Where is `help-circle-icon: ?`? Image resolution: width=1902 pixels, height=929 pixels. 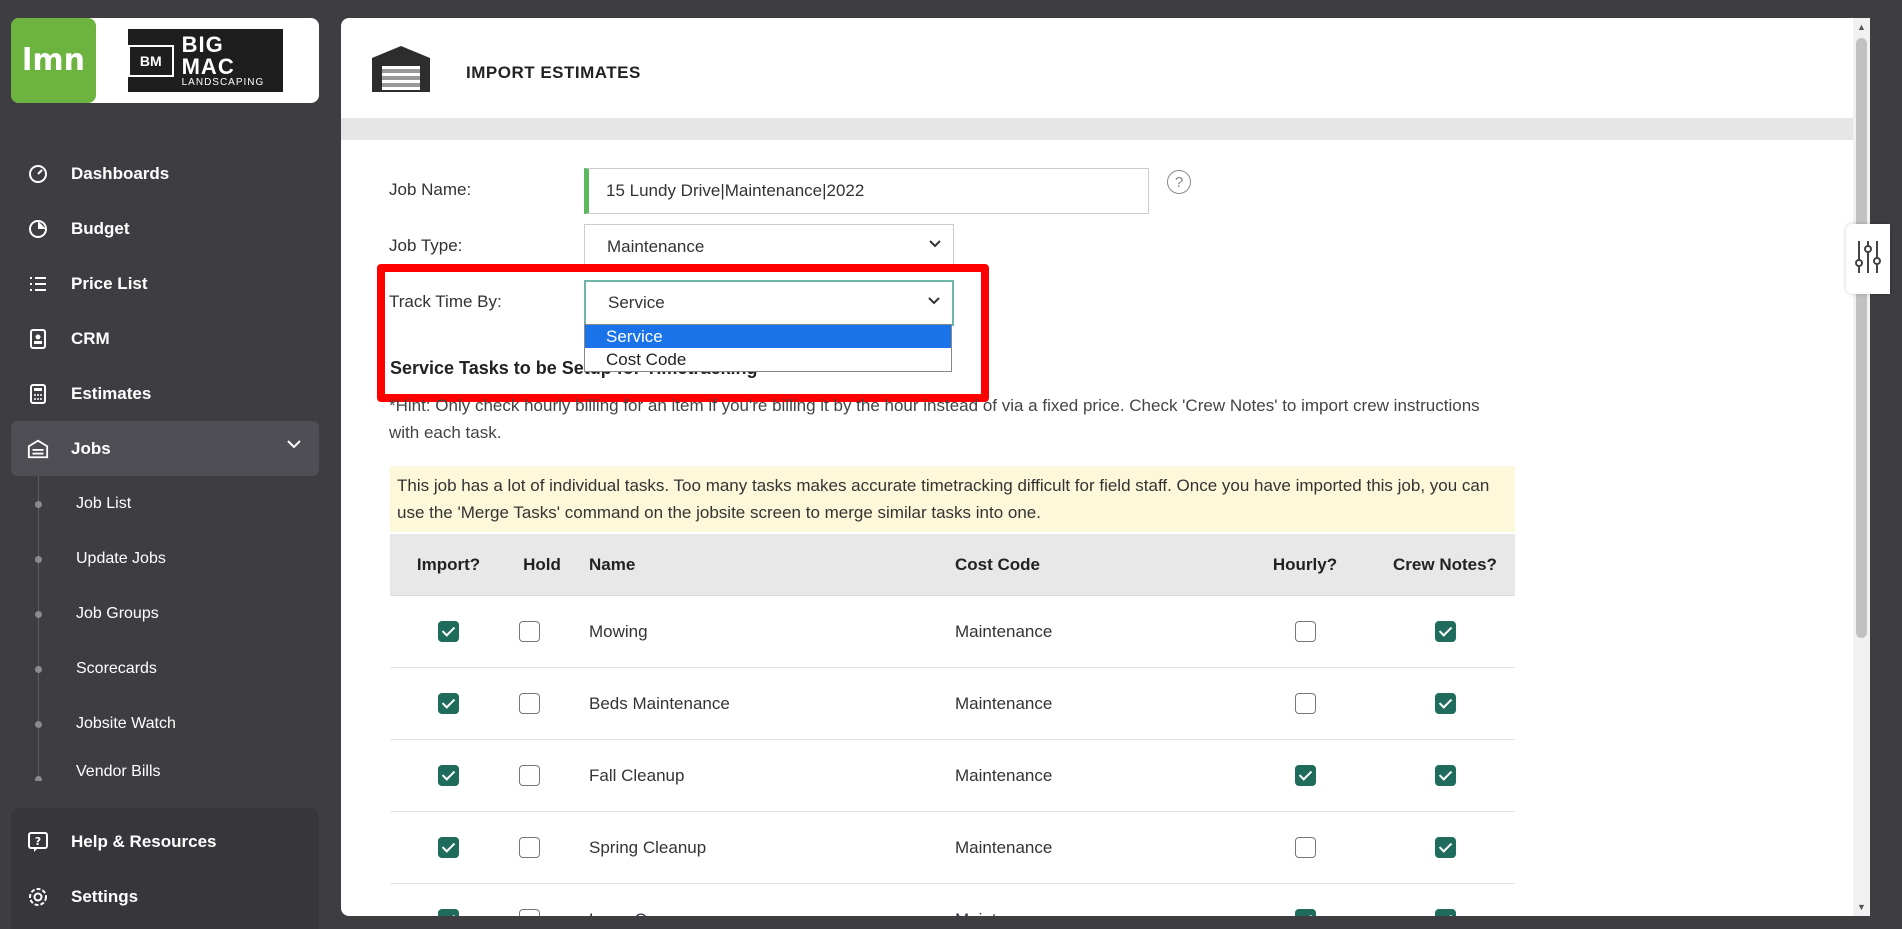 help-circle-icon: ? is located at coordinates (1179, 182).